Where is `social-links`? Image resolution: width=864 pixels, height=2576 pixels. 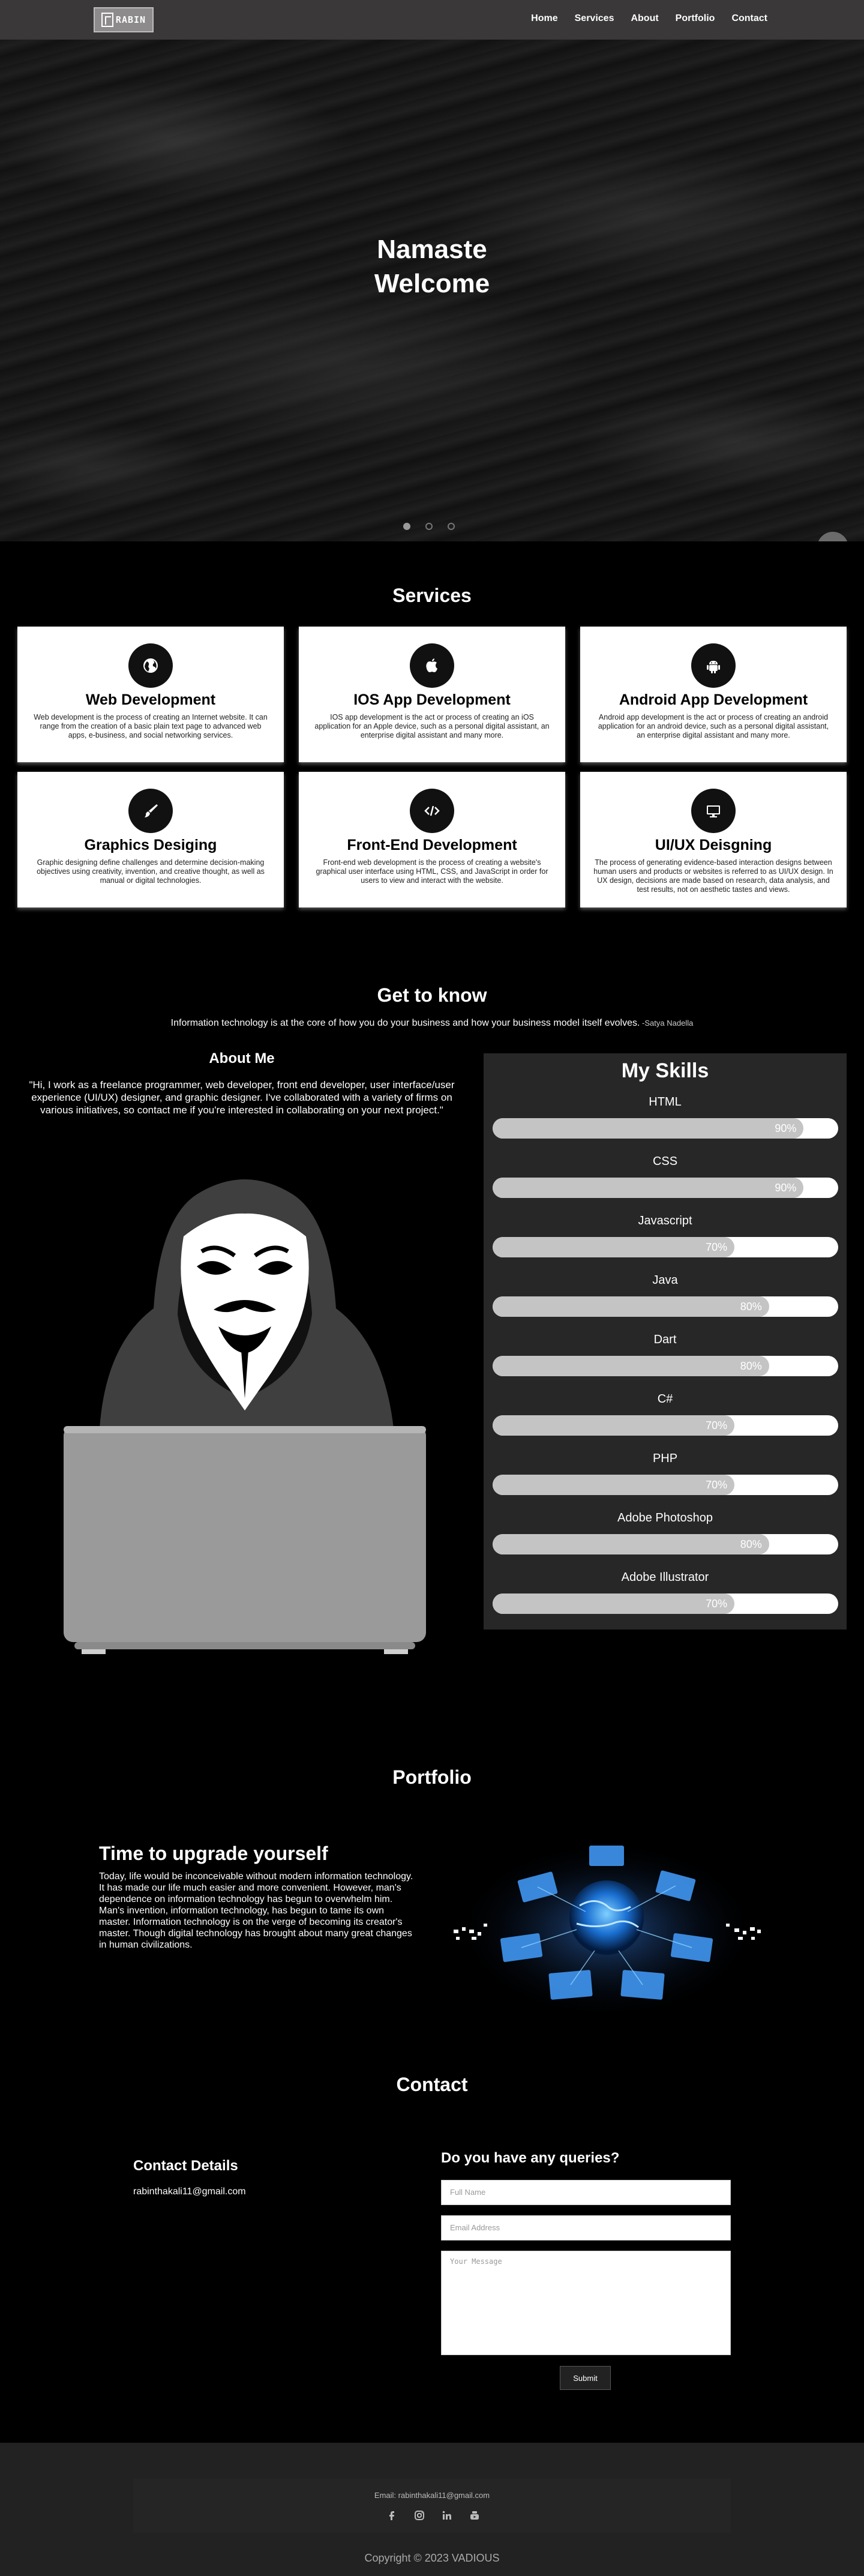
social-links is located at coordinates (433, 2515).